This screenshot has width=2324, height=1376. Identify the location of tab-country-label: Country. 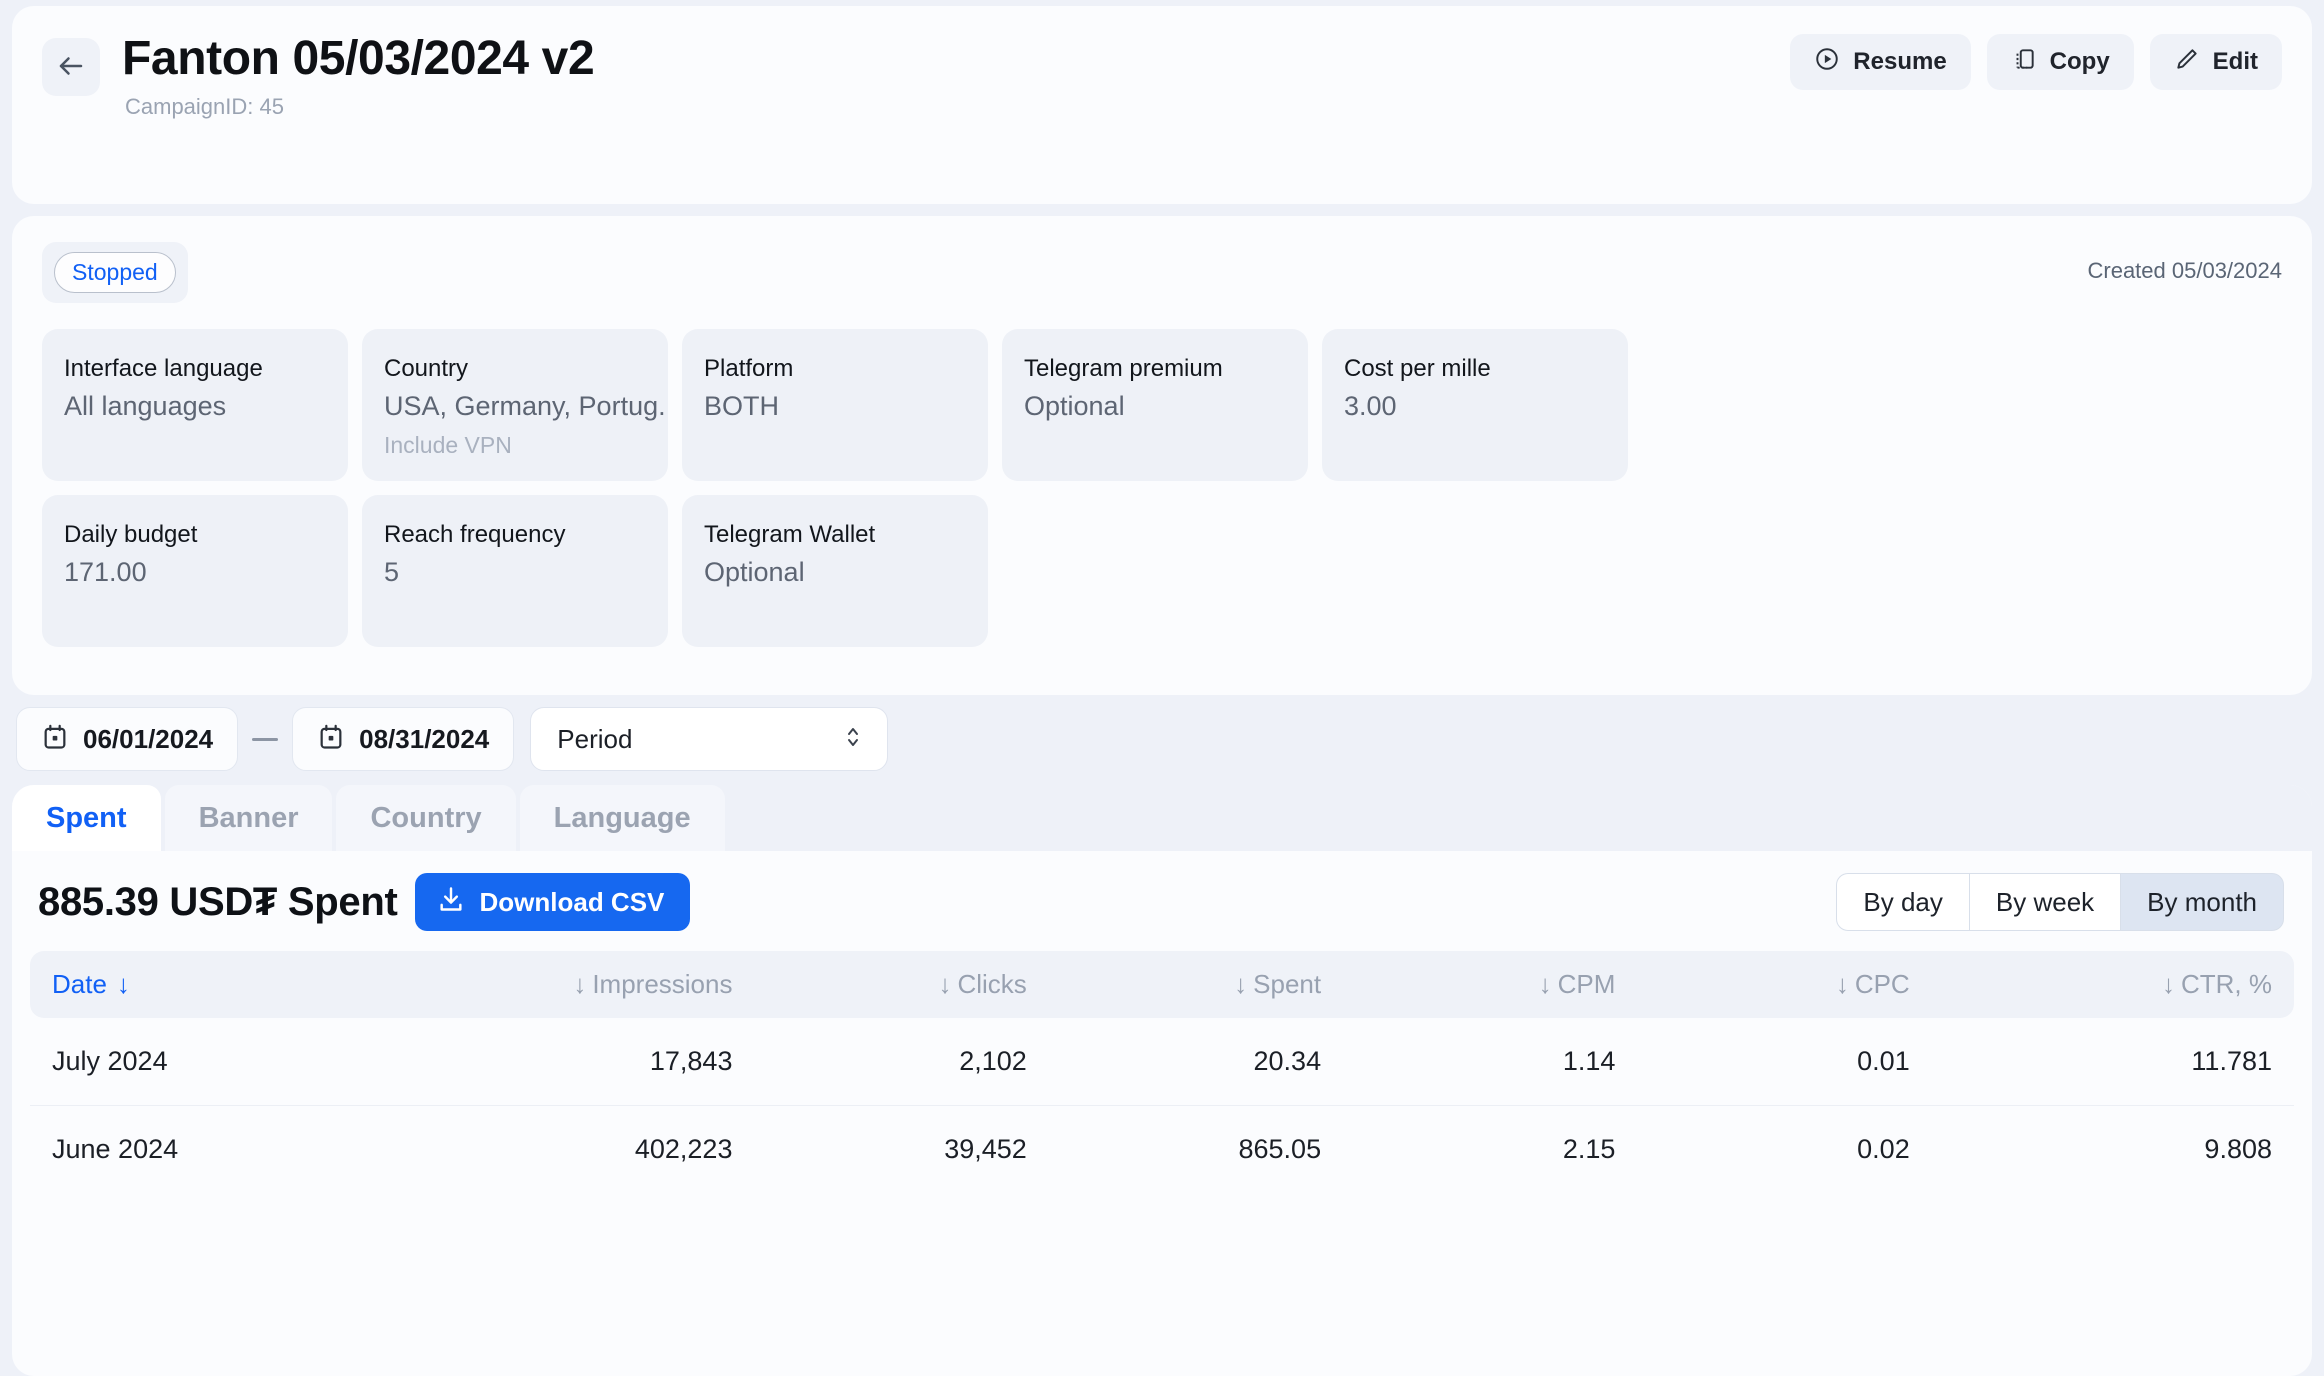
(426, 817).